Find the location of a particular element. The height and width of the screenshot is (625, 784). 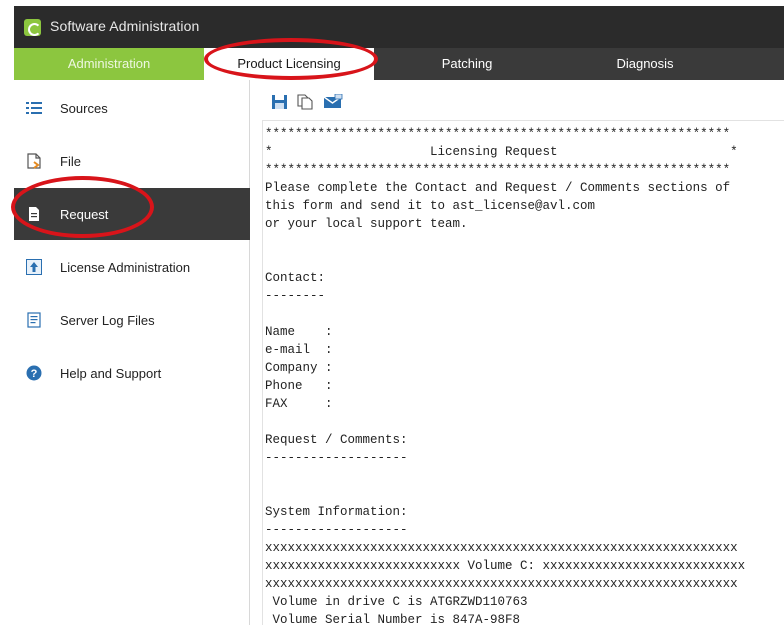

text-line: * Licensing Request * is located at coordinates (501, 152).